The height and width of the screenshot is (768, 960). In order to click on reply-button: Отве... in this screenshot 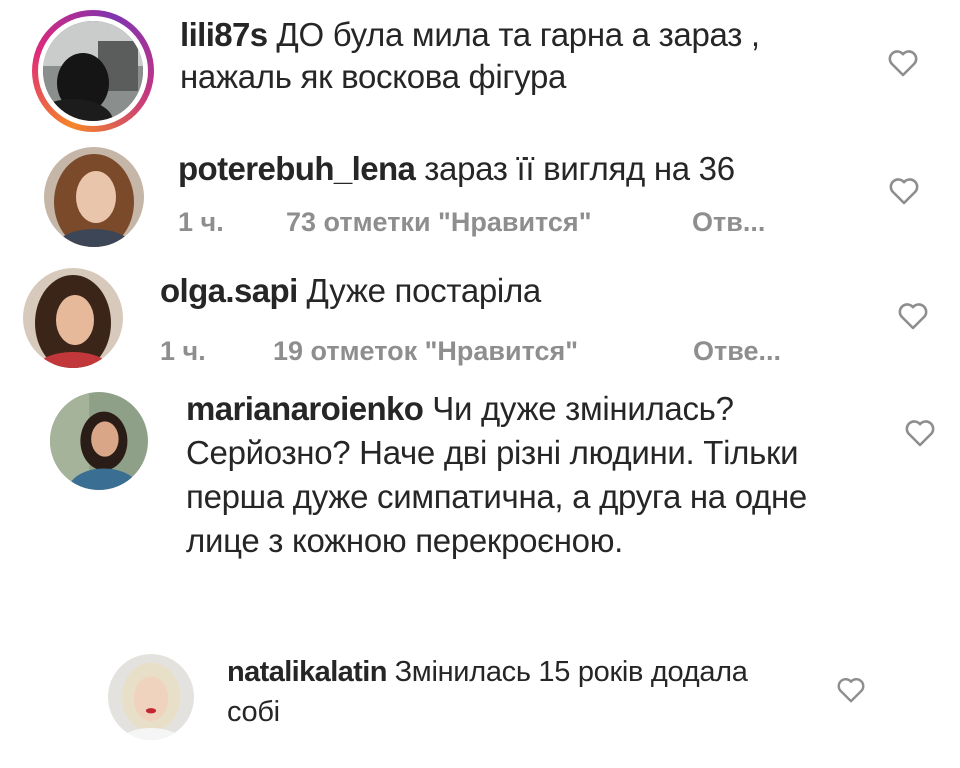, I will do `click(737, 351)`.